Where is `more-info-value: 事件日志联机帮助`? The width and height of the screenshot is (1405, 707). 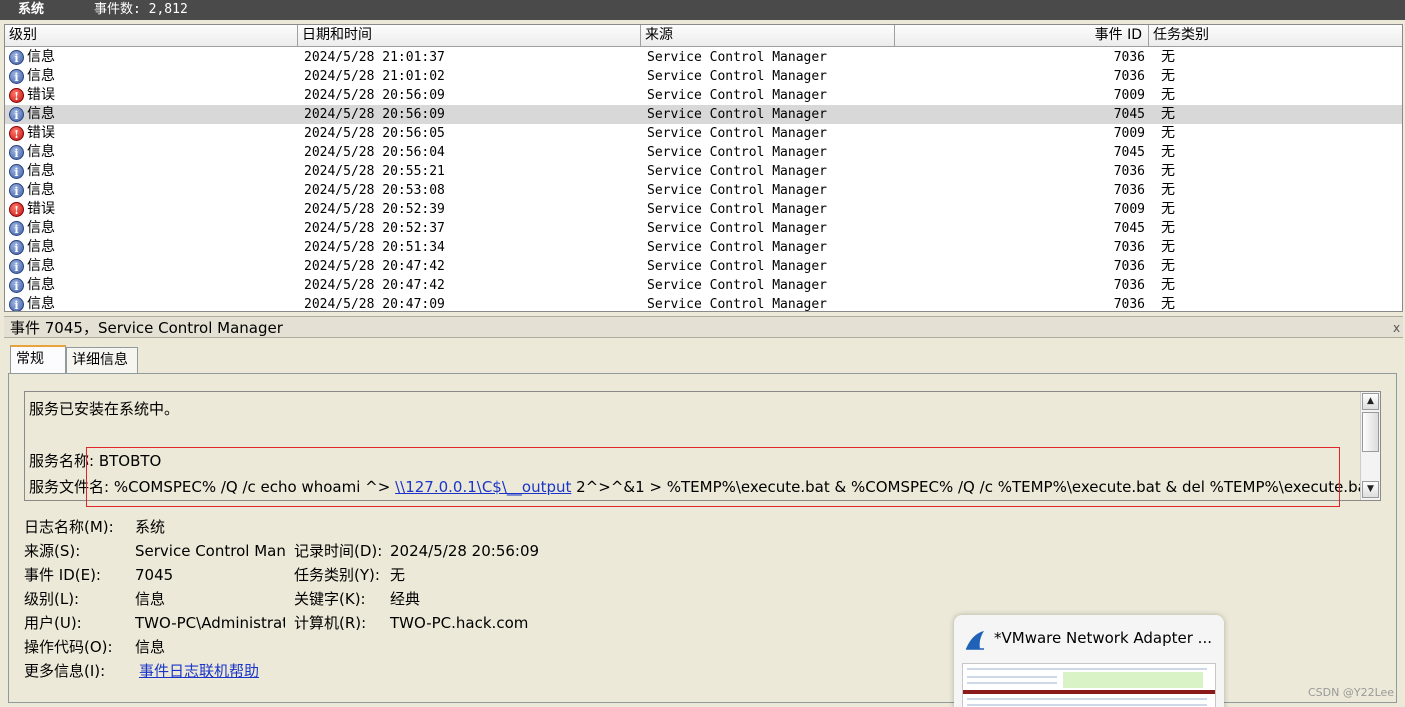 more-info-value: 事件日志联机帮助 is located at coordinates (199, 671).